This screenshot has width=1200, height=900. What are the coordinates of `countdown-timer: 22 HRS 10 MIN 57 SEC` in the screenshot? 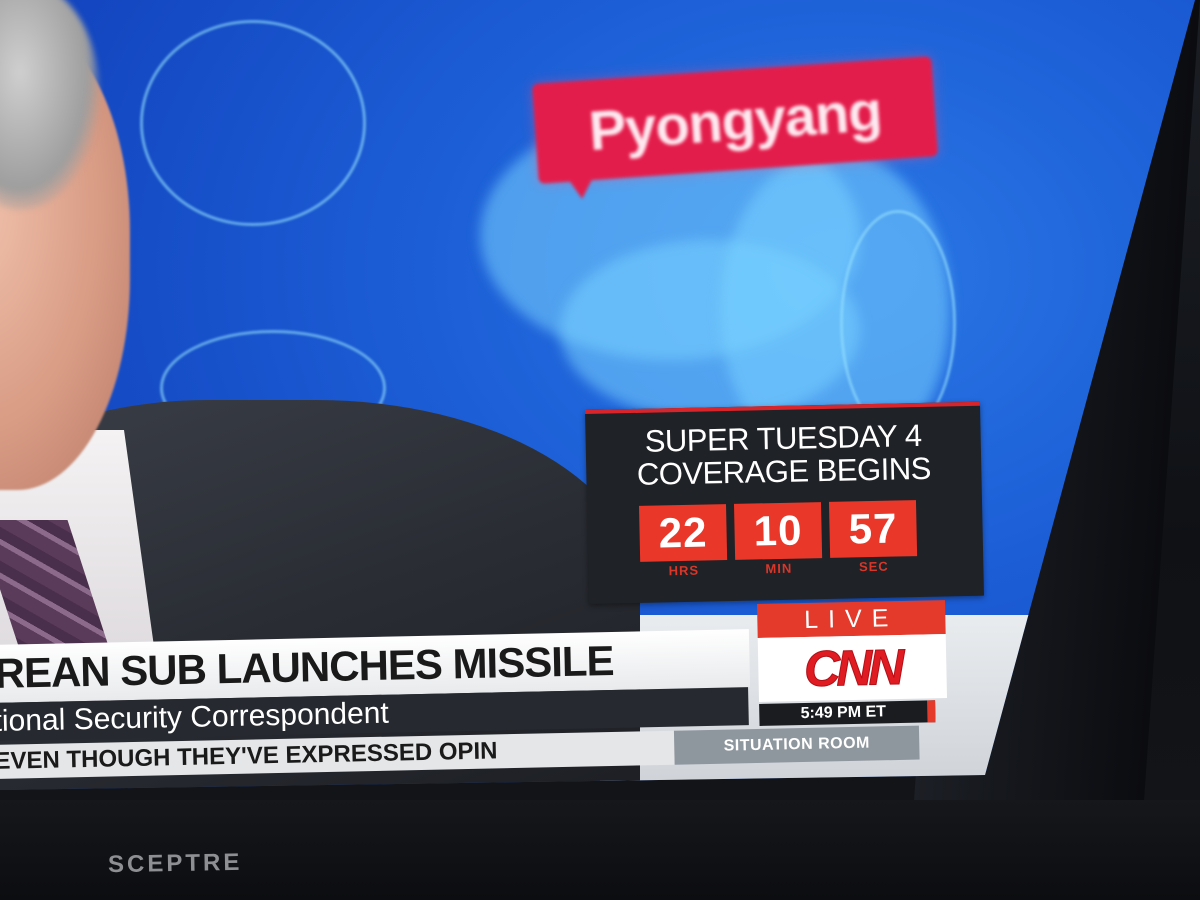 It's located at (778, 539).